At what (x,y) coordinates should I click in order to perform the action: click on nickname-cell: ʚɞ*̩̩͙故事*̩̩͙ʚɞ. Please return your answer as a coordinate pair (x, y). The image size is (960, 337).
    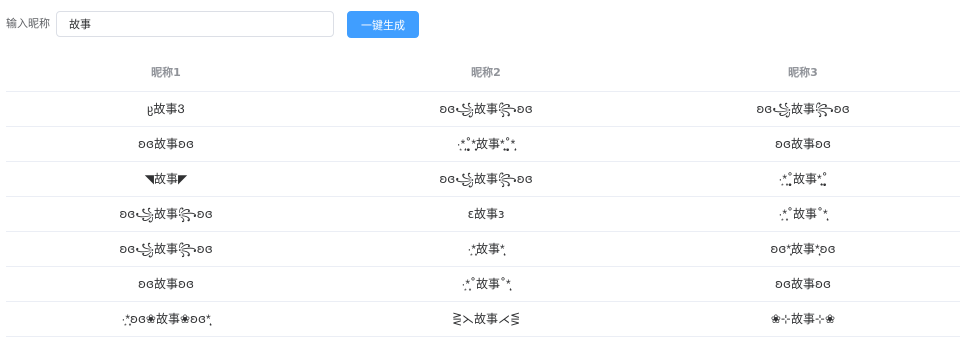
    Looking at the image, I should click on (803, 249).